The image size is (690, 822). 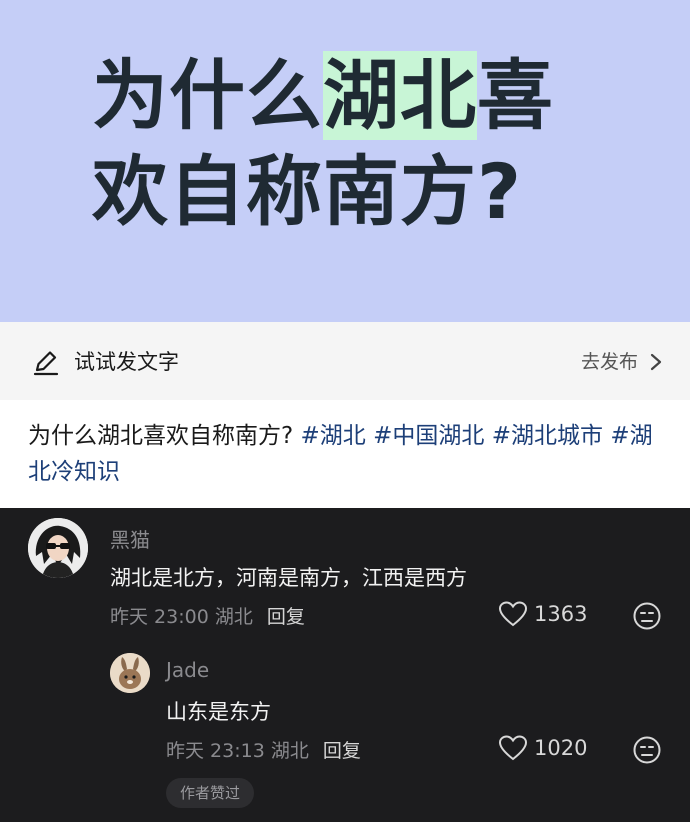 I want to click on comment-meta: 昨天 23:00 湖北 回复, so click(x=207, y=615).